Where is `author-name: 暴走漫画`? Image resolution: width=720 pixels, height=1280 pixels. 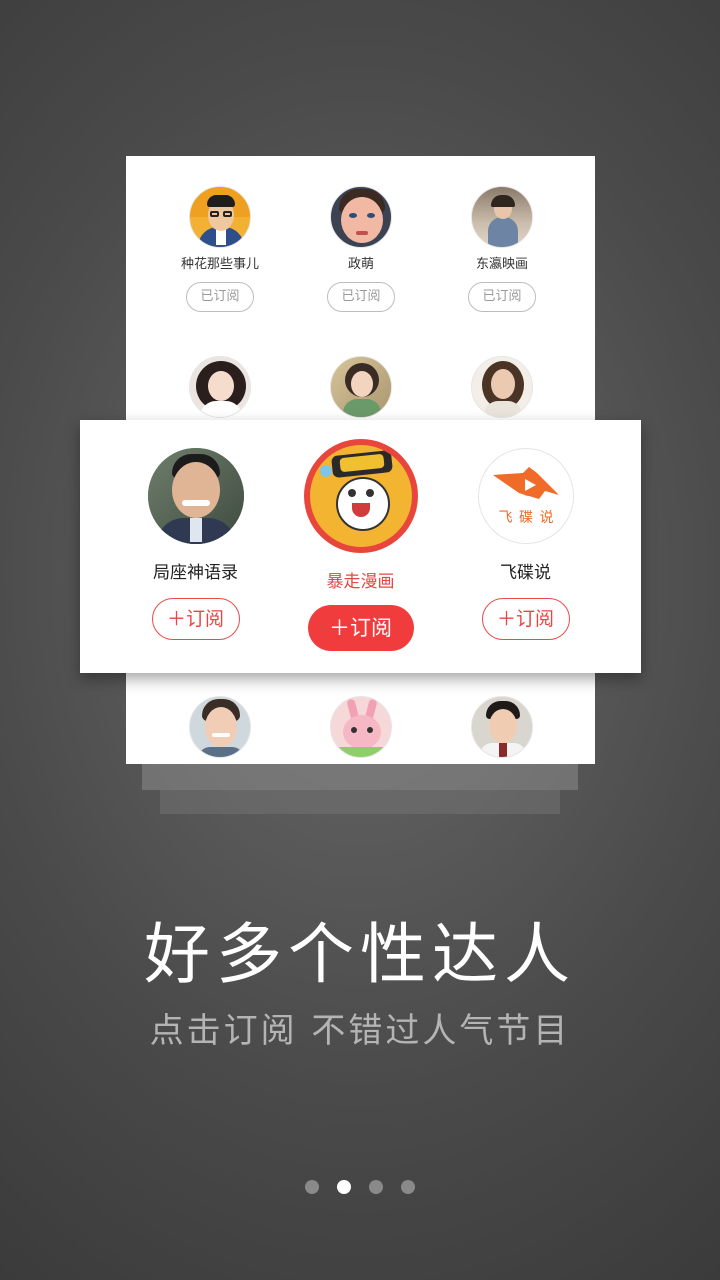 author-name: 暴走漫画 is located at coordinates (360, 582).